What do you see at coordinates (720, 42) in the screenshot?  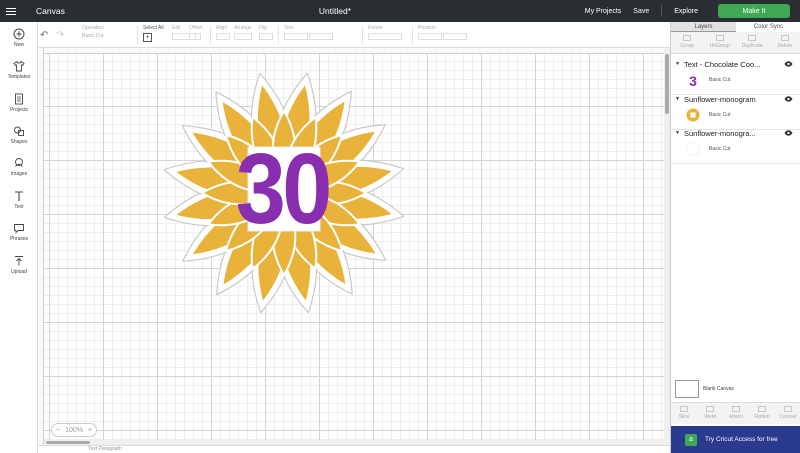 I see `ungroup-button: UnGroup` at bounding box center [720, 42].